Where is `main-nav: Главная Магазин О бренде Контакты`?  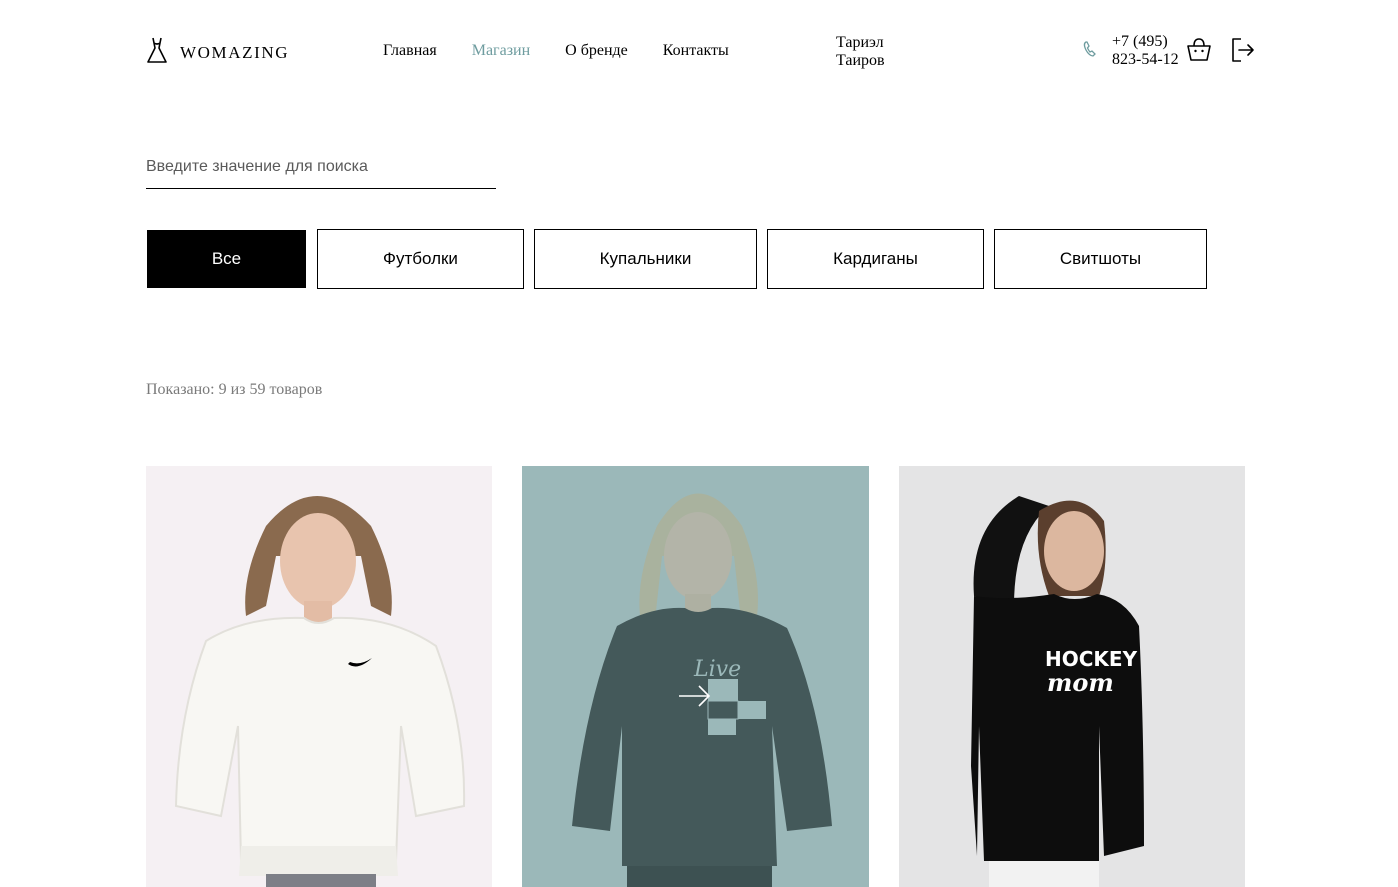 main-nav: Главная Магазин О бренде Контакты is located at coordinates (573, 51).